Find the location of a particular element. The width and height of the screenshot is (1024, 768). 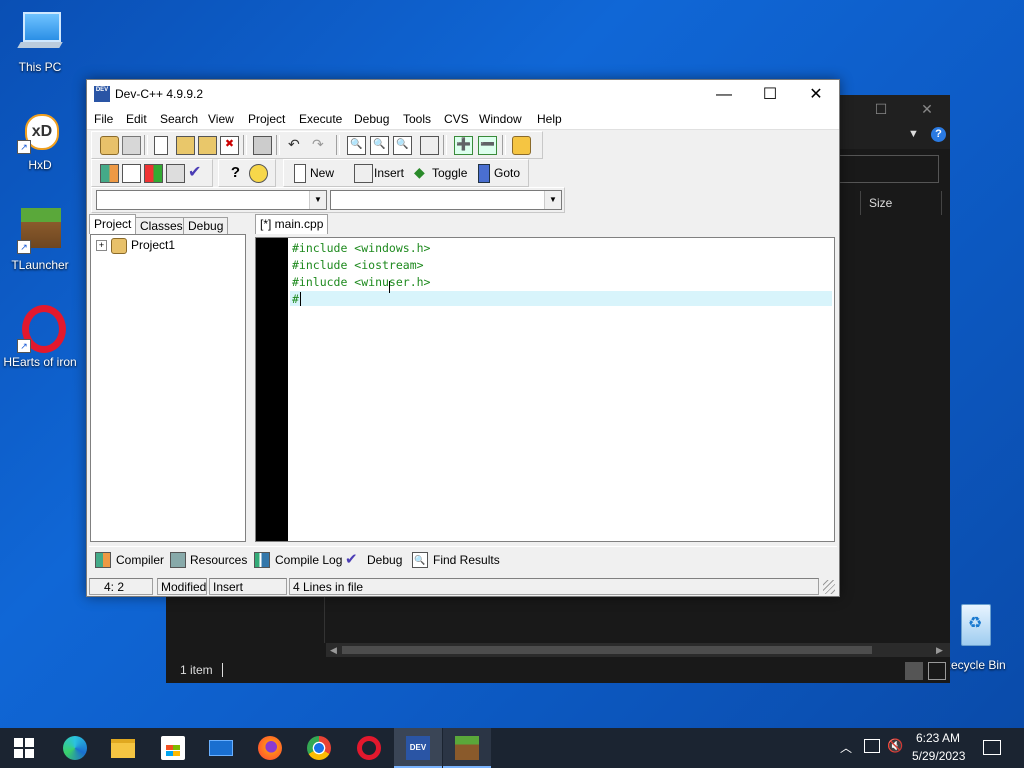

menu-debug: Debug is located at coordinates (371, 119).